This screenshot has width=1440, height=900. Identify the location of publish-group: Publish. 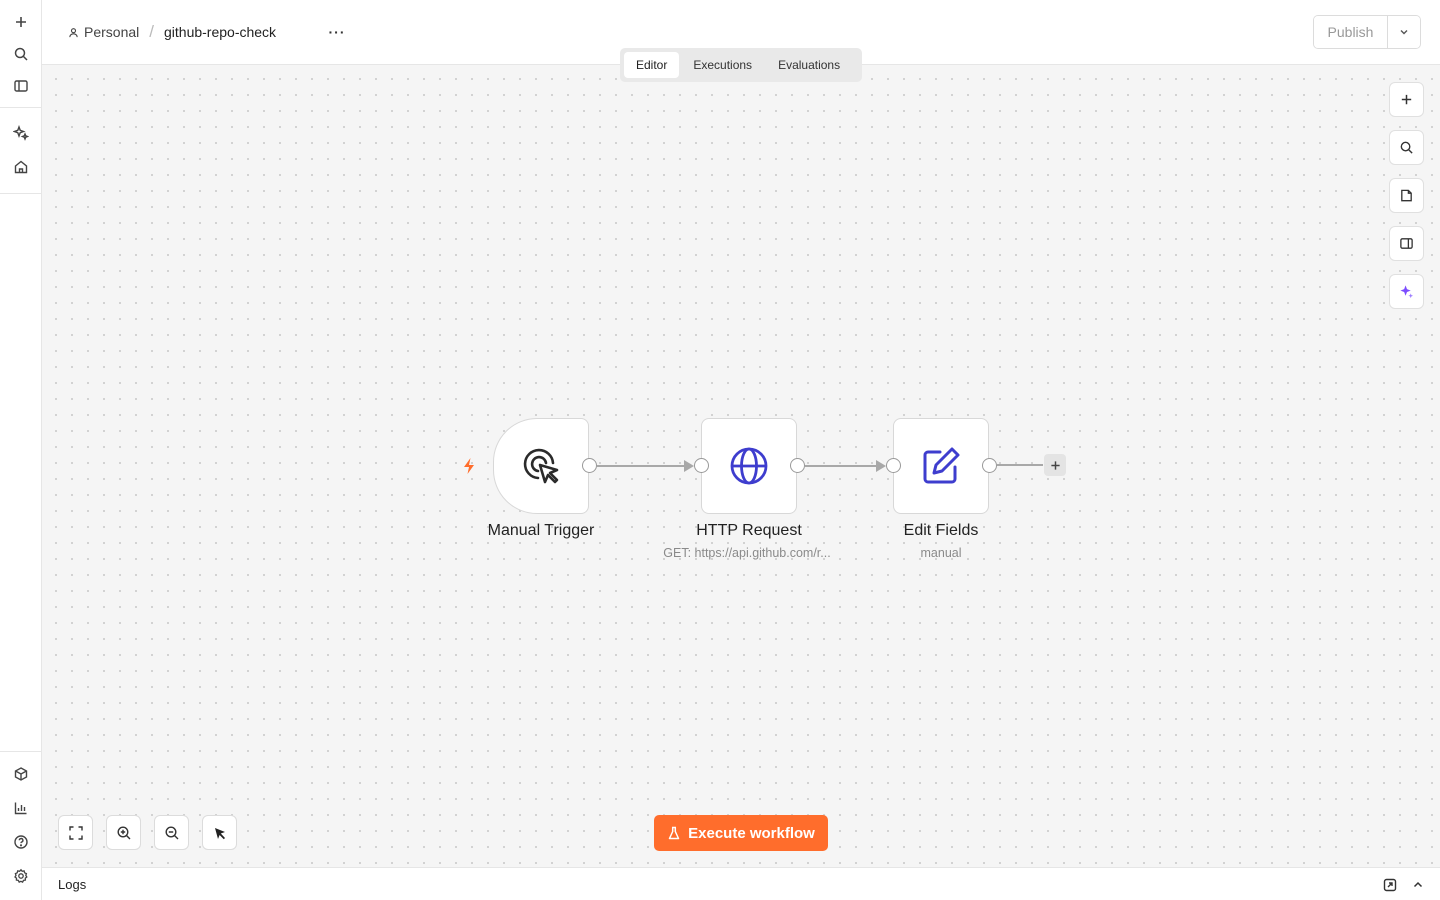
(1367, 32).